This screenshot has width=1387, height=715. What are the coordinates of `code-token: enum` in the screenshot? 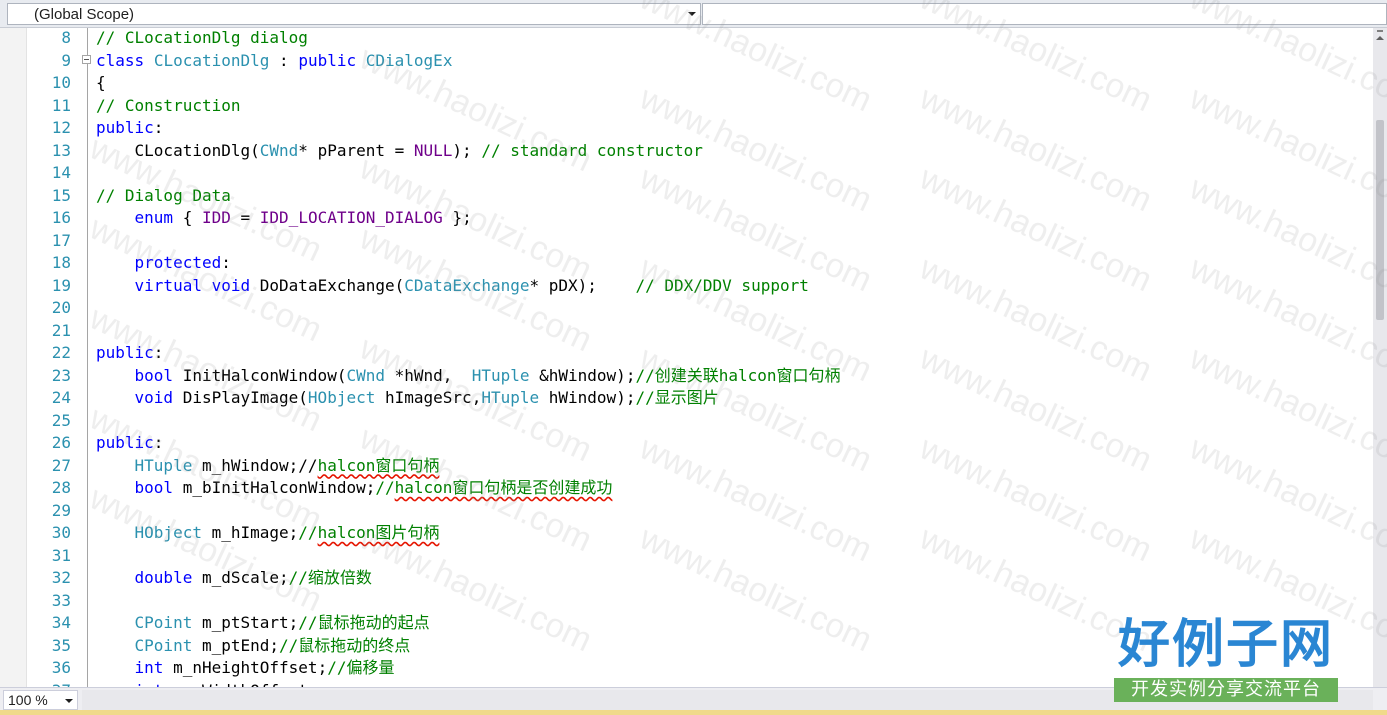 It's located at (154, 217).